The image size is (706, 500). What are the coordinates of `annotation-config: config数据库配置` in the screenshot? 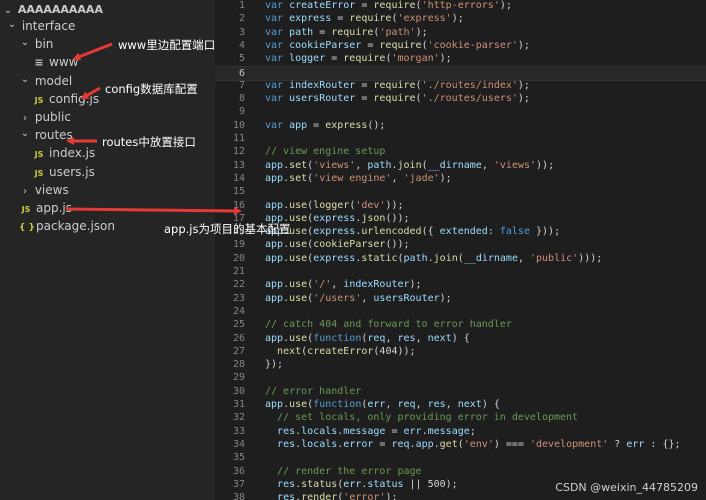 It's located at (151, 89).